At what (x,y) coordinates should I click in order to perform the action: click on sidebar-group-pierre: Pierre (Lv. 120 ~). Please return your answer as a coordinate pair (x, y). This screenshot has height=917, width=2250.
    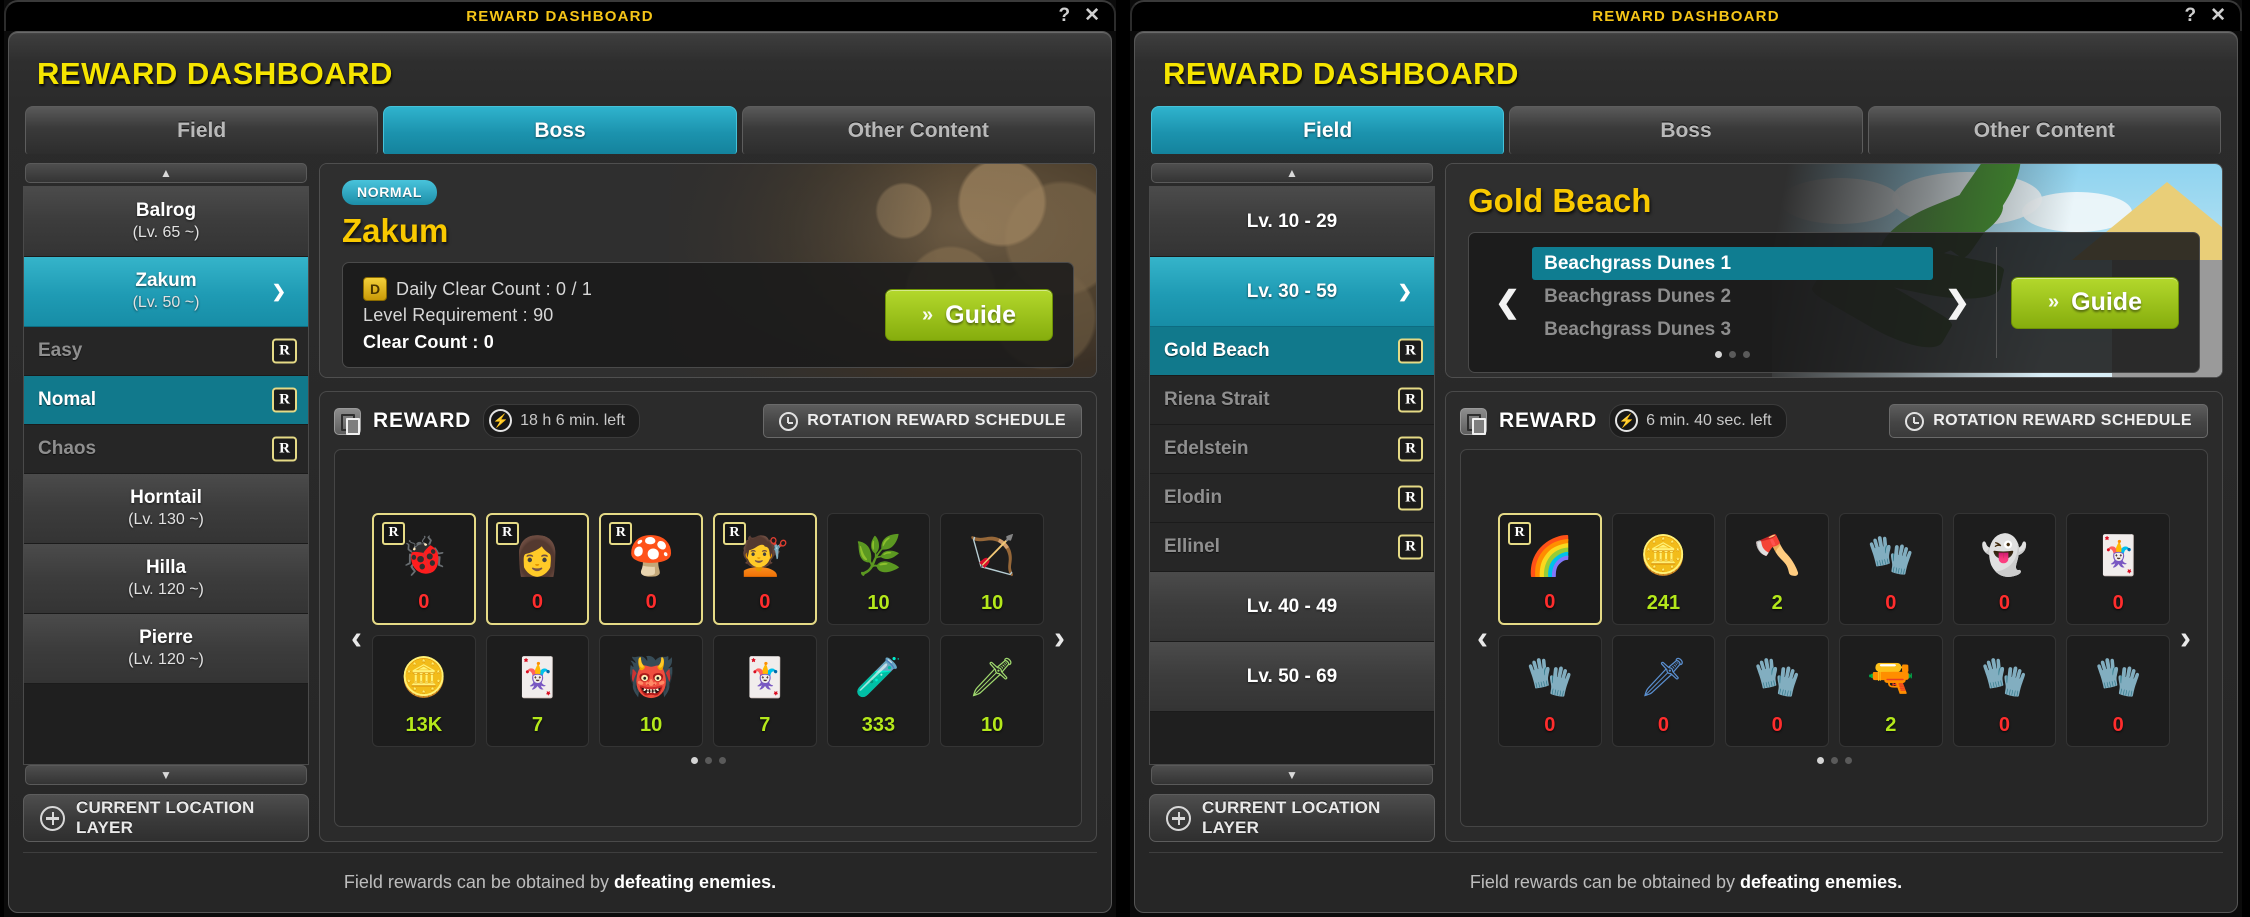
    Looking at the image, I should click on (166, 649).